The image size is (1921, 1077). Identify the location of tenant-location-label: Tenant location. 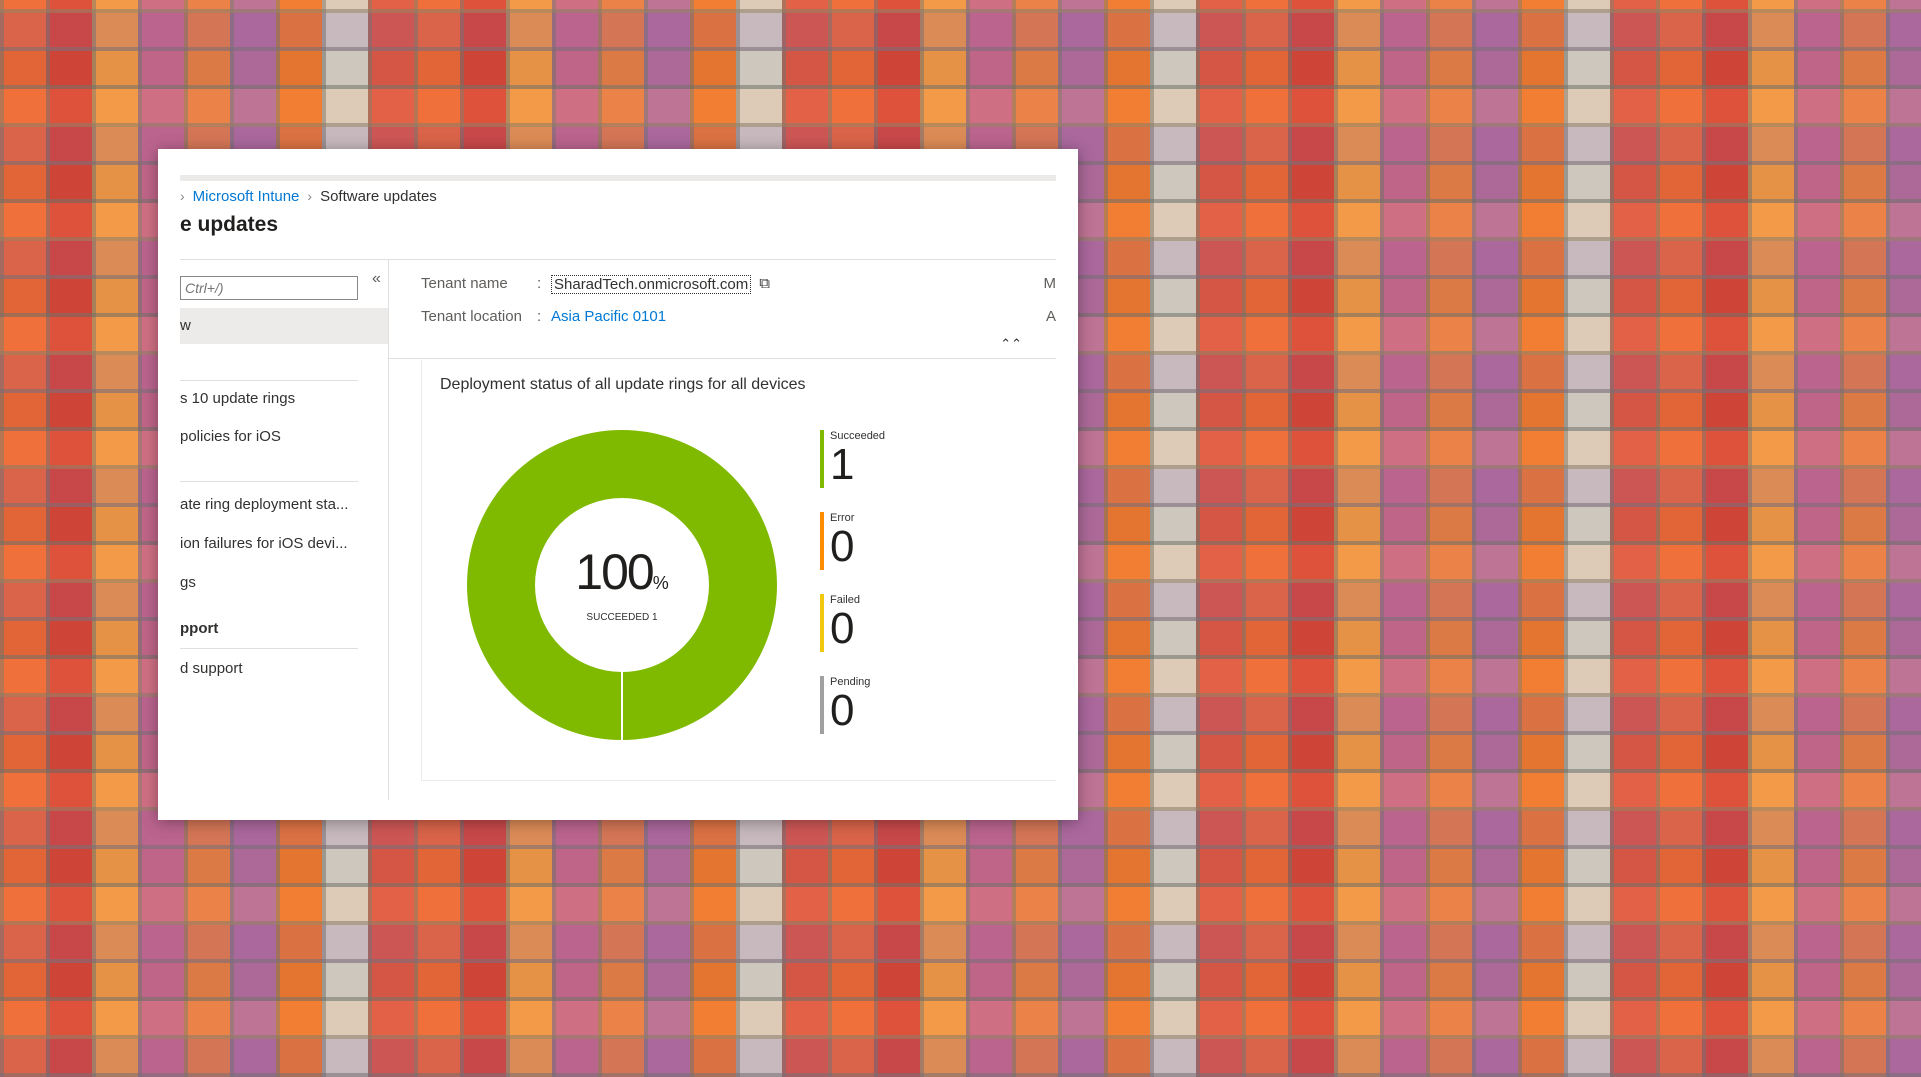
(471, 316).